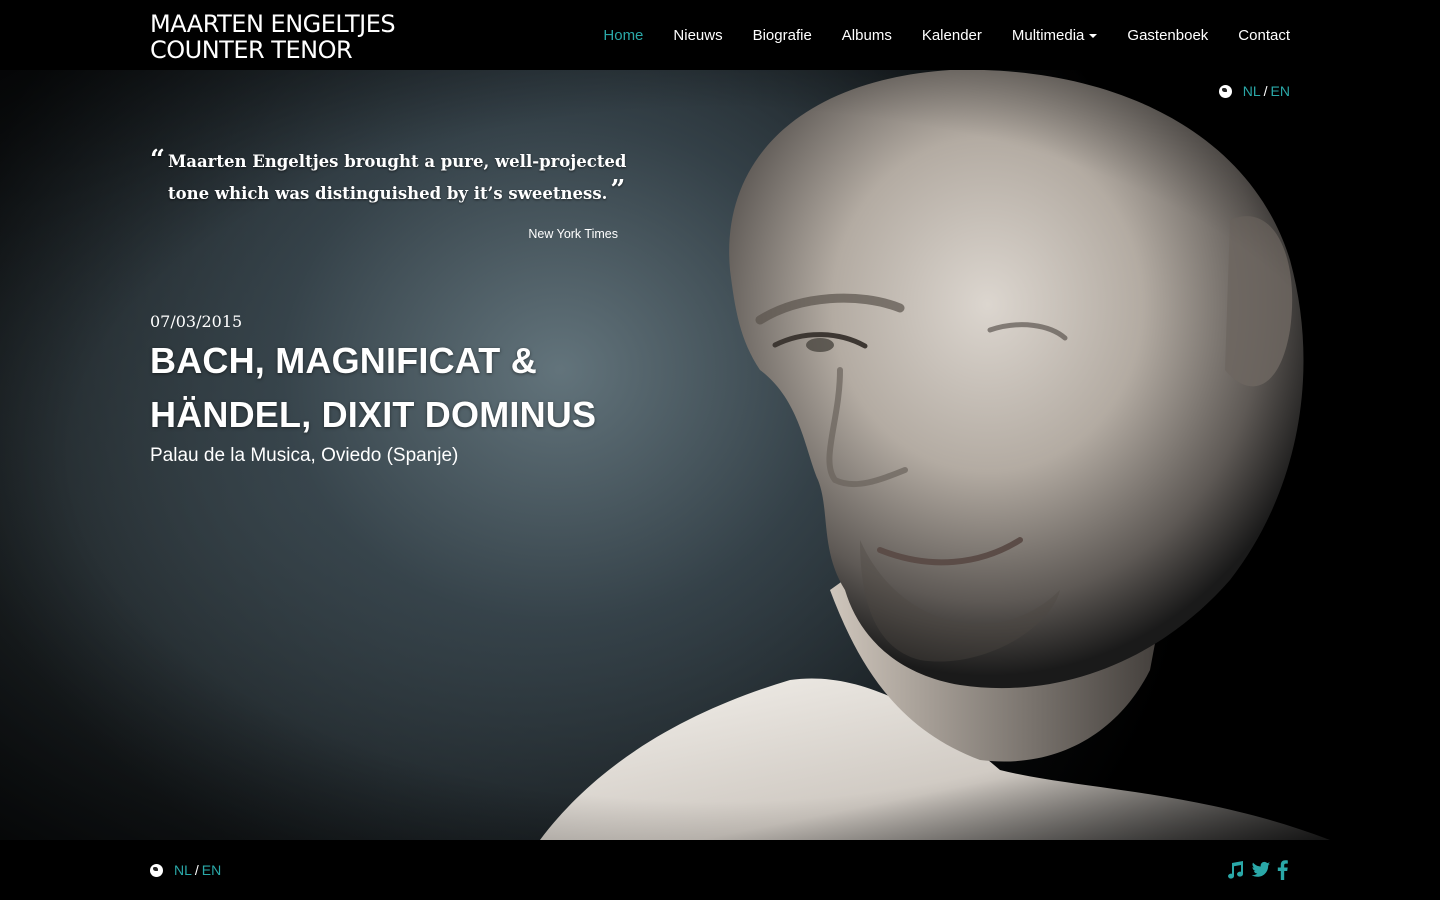 This screenshot has height=900, width=1440. I want to click on nav-item-multimedia: Multimedia, so click(1055, 35).